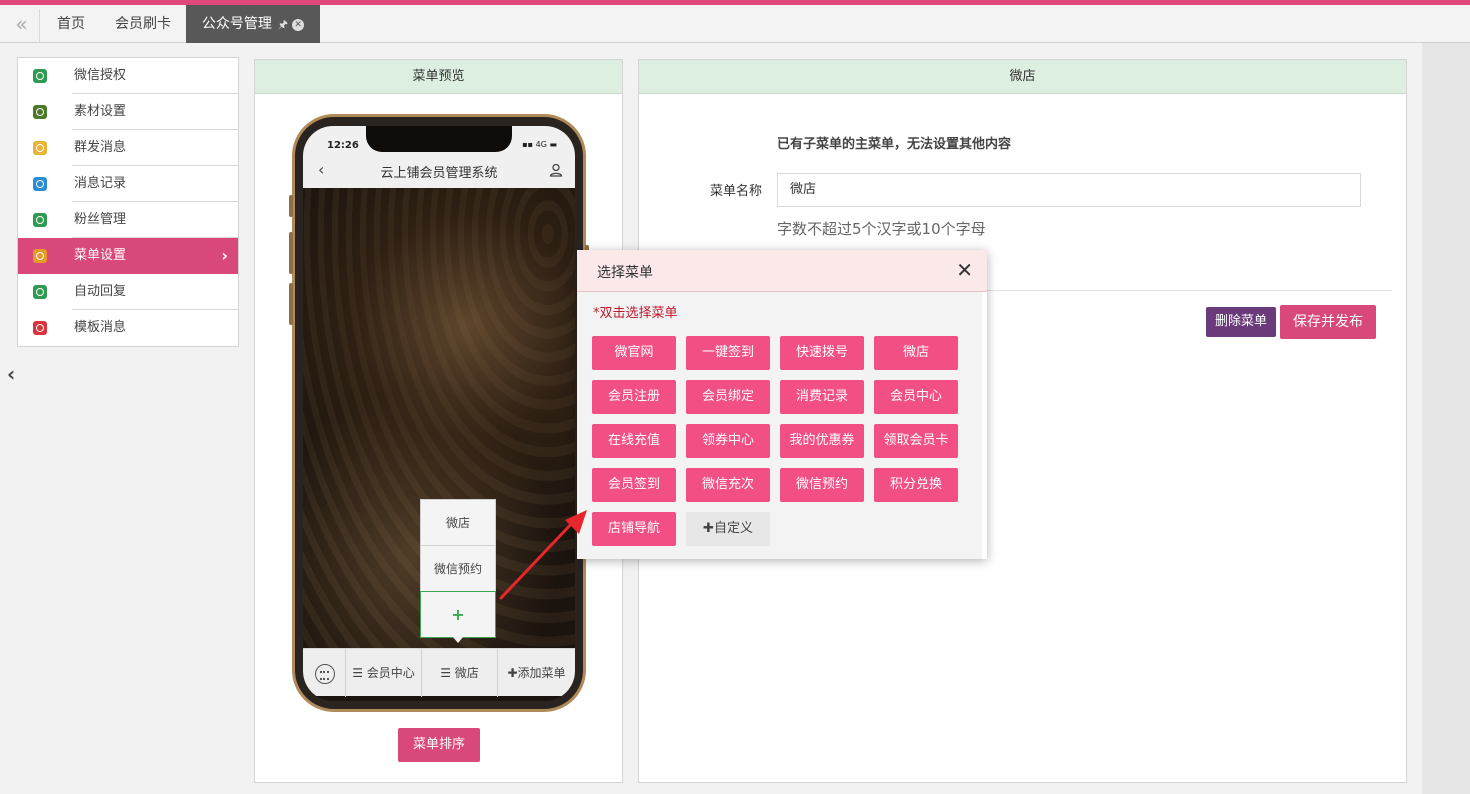  Describe the element at coordinates (439, 157) in the screenshot. I see `phone-header: 12:26 ▪▪ 4G ▬ ‹ 云上铺会员管理系统` at that location.